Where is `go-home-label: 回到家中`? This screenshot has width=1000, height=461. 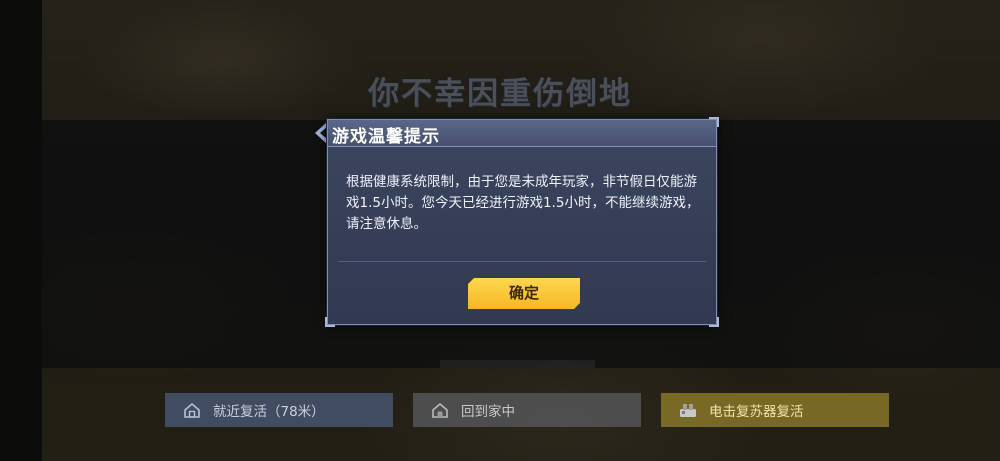
go-home-label: 回到家中 is located at coordinates (488, 412).